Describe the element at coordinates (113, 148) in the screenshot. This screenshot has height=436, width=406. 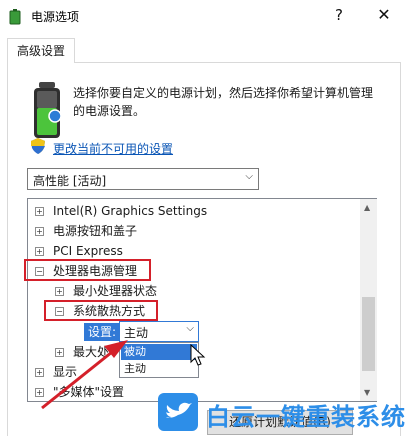
I see `change-unavailable-settings-link: 更改当前不可用的设置` at that location.